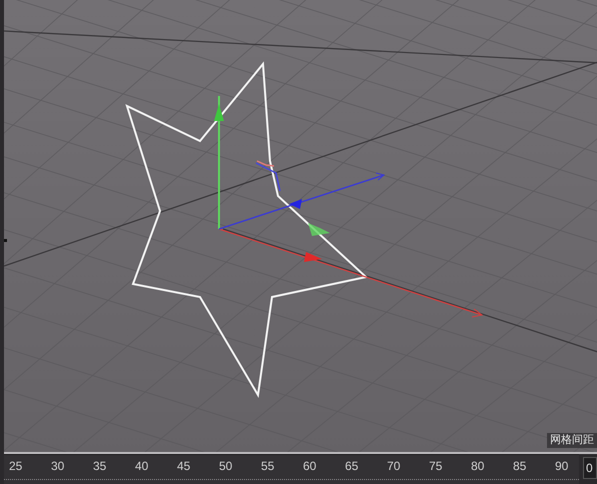  What do you see at coordinates (100, 466) in the screenshot?
I see `frame-number: 35` at bounding box center [100, 466].